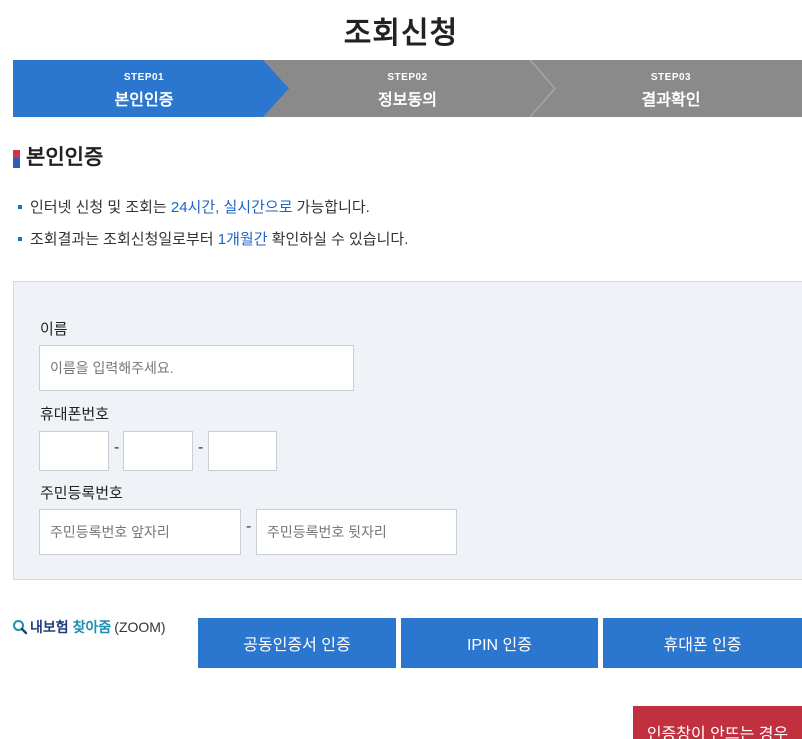 The height and width of the screenshot is (739, 802). I want to click on notice-highlight: 24시간, 실시간으로, so click(231, 207).